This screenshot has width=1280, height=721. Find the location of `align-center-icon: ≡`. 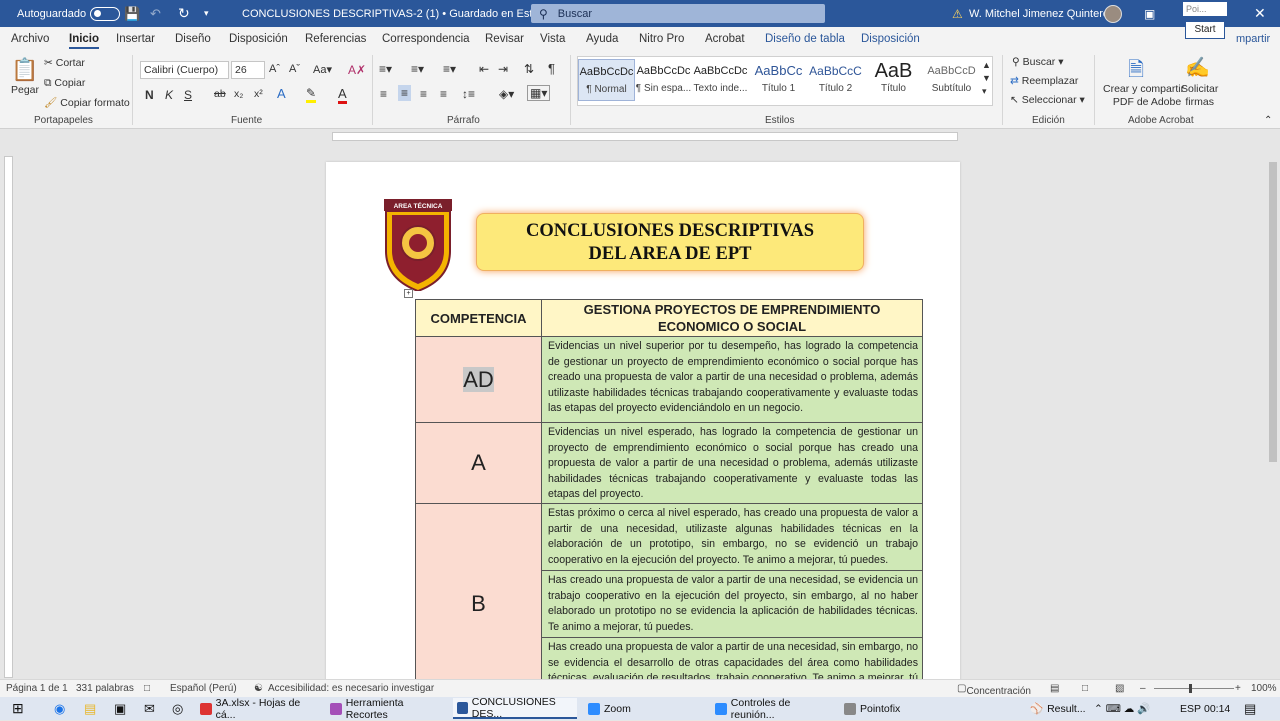

align-center-icon: ≡ is located at coordinates (405, 93).